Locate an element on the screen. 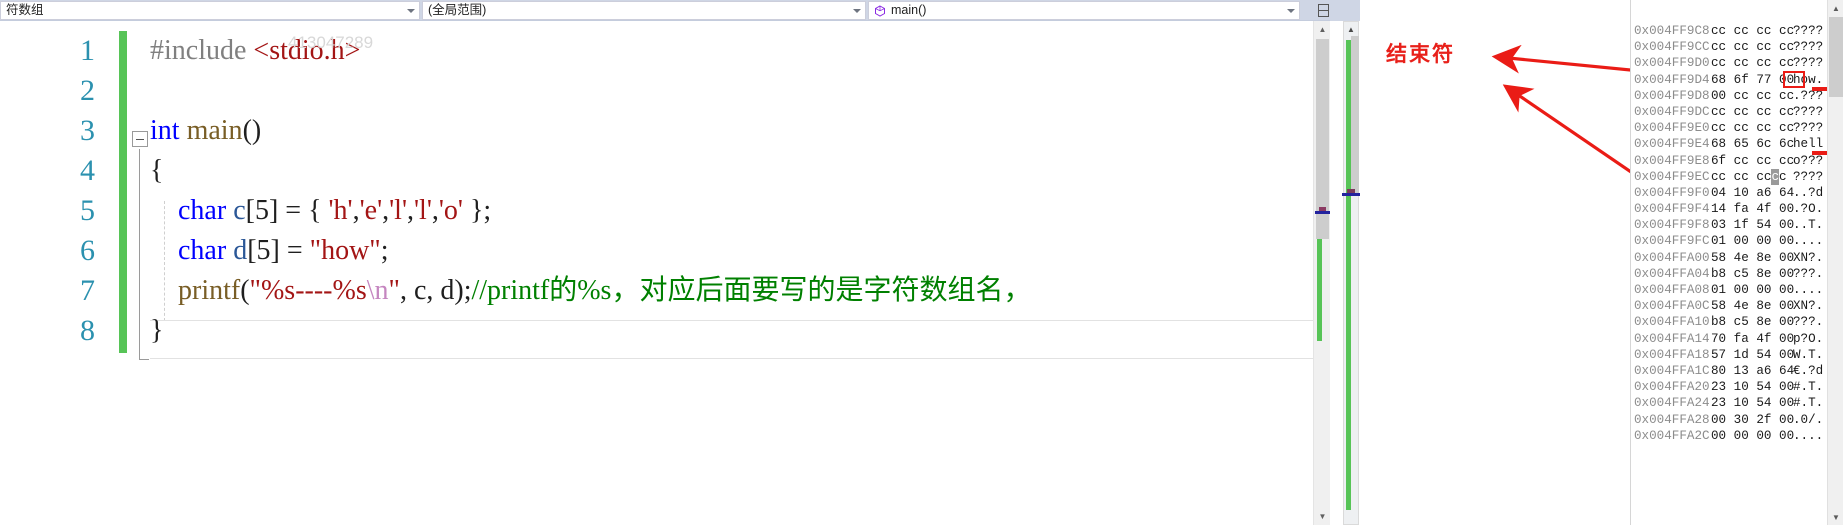 The width and height of the screenshot is (1843, 525). memory-ascii: .??? is located at coordinates (1808, 95).